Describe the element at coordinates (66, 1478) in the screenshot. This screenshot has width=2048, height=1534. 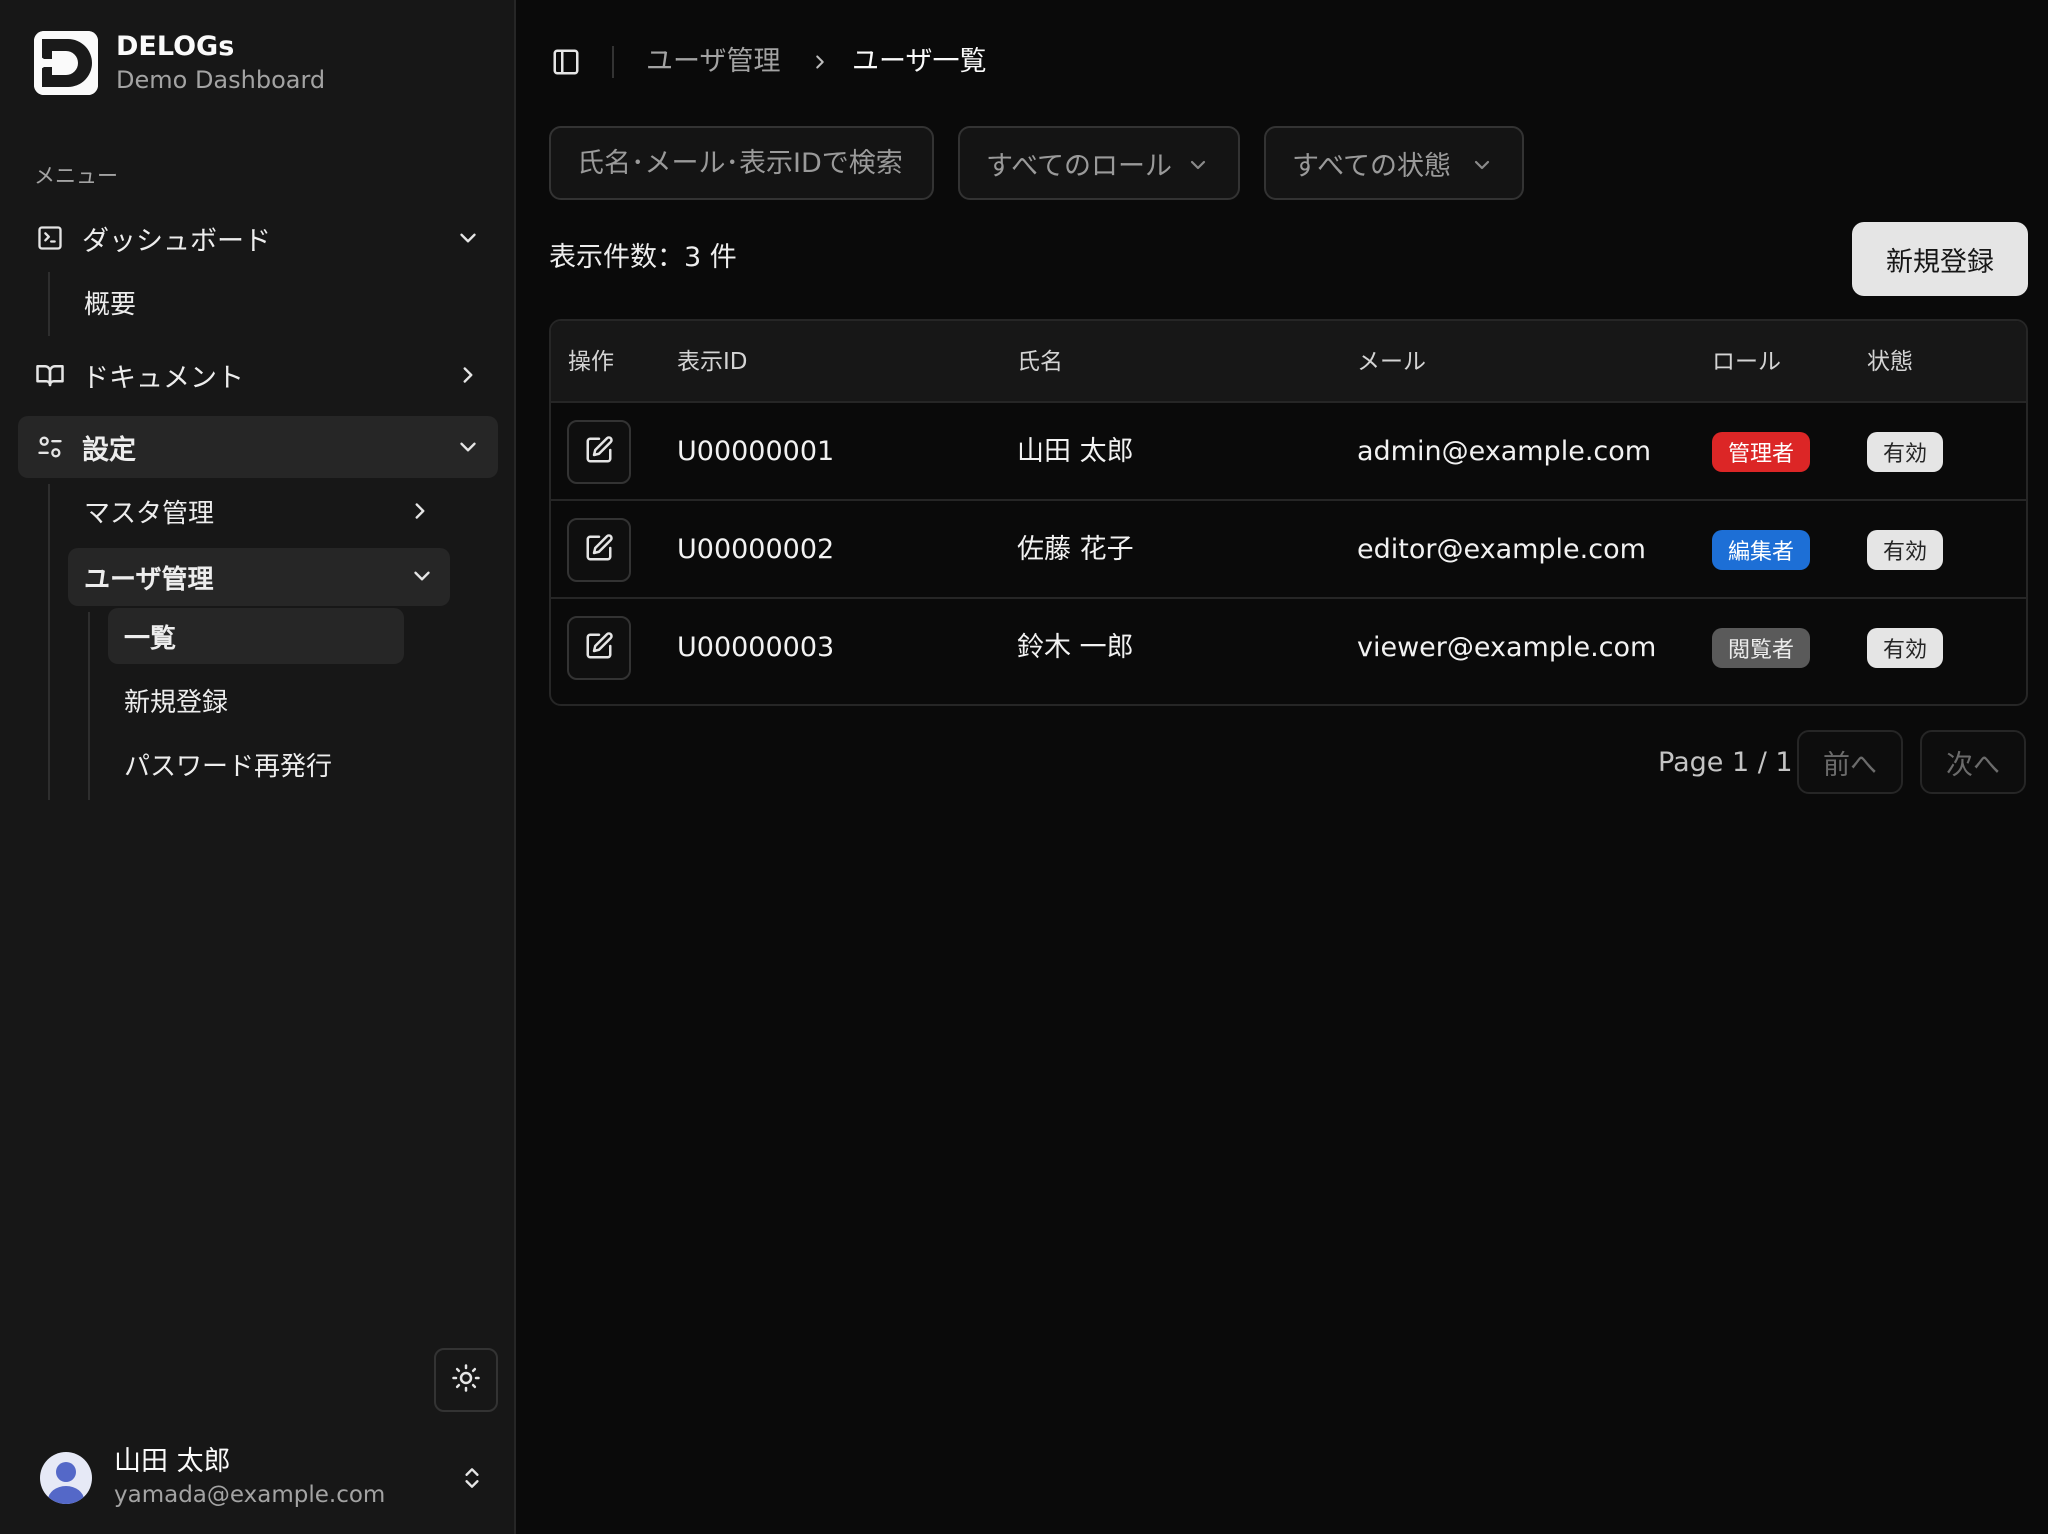
I see `avatar` at that location.